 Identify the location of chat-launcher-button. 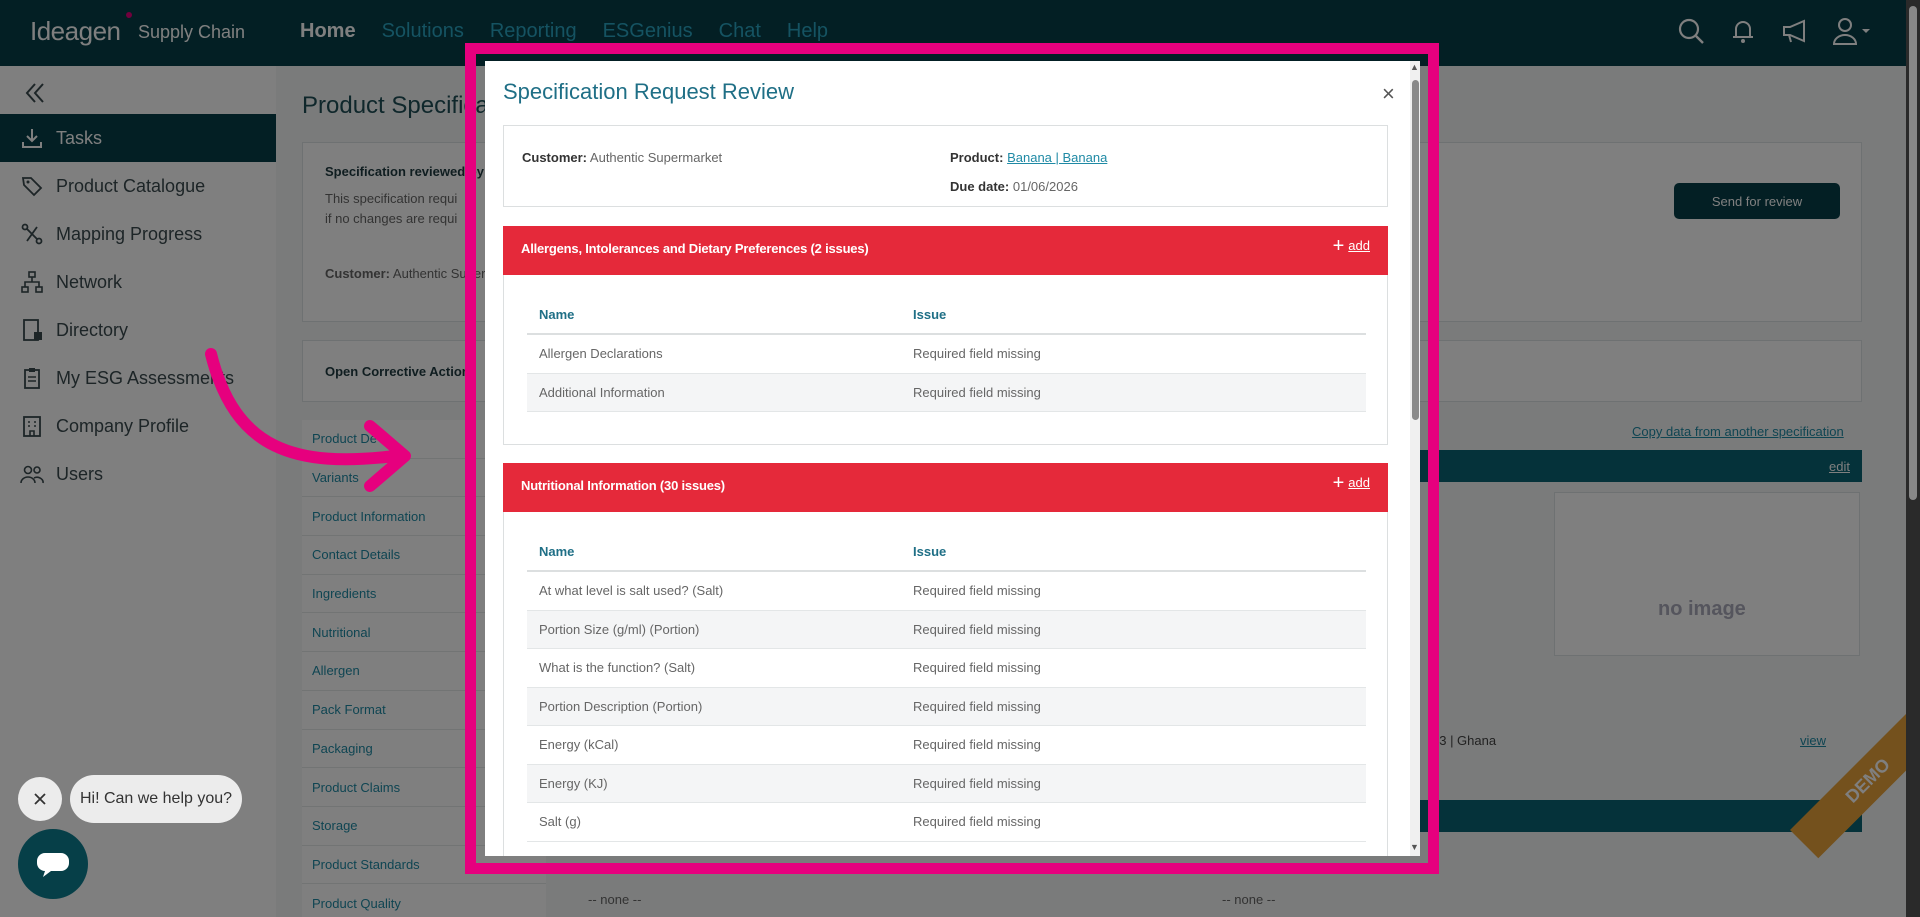
(53, 864).